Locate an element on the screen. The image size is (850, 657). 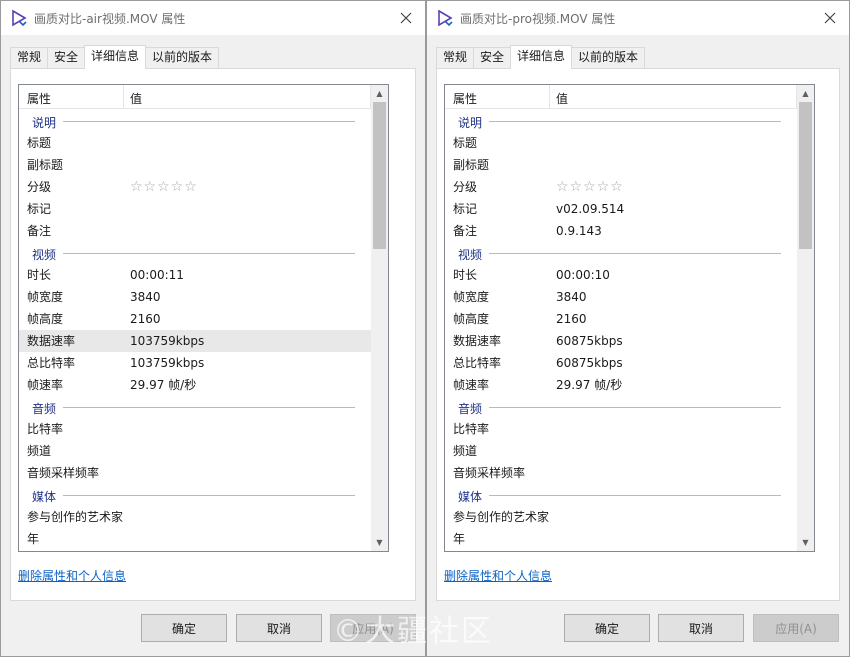
property-name: 帧速率 is located at coordinates (471, 385).